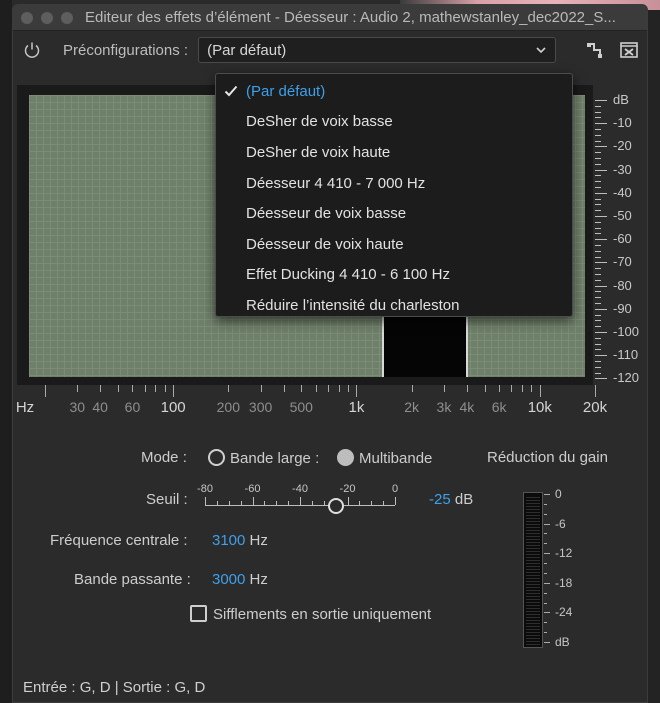  I want to click on presets-selected-value: (Par défaut), so click(247, 50).